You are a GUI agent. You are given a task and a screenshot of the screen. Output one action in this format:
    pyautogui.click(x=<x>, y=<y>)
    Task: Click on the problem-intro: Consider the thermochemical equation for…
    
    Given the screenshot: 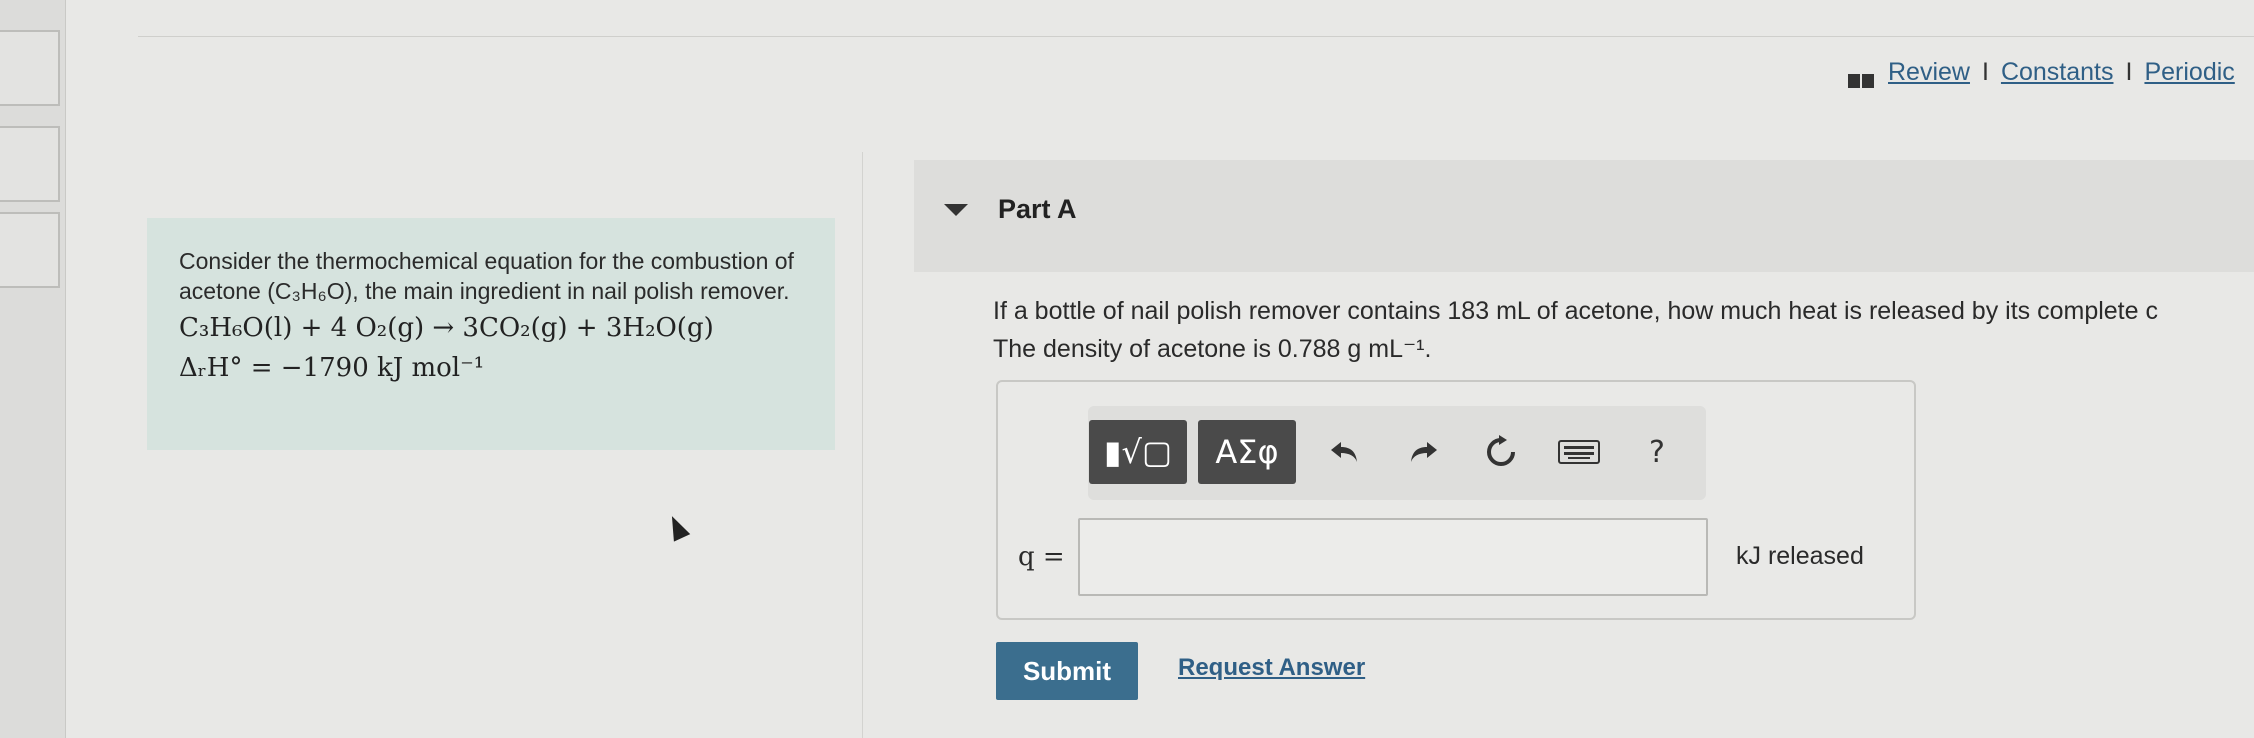 What is the action you would take?
    pyautogui.click(x=486, y=276)
    